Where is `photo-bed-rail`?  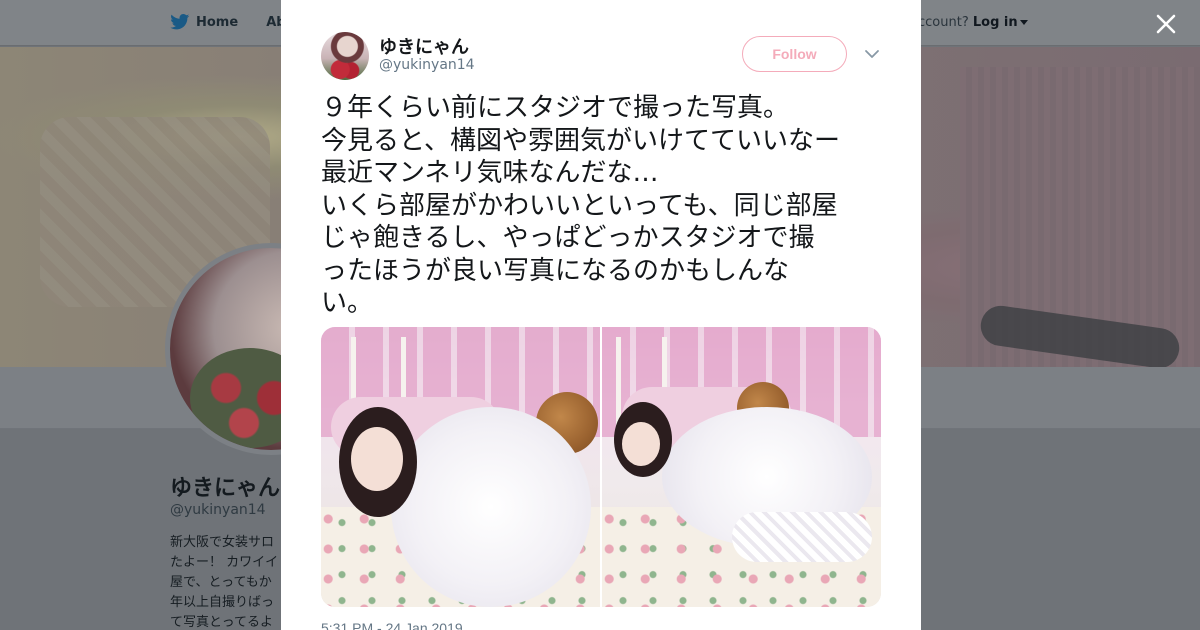 photo-bed-rail is located at coordinates (618, 382).